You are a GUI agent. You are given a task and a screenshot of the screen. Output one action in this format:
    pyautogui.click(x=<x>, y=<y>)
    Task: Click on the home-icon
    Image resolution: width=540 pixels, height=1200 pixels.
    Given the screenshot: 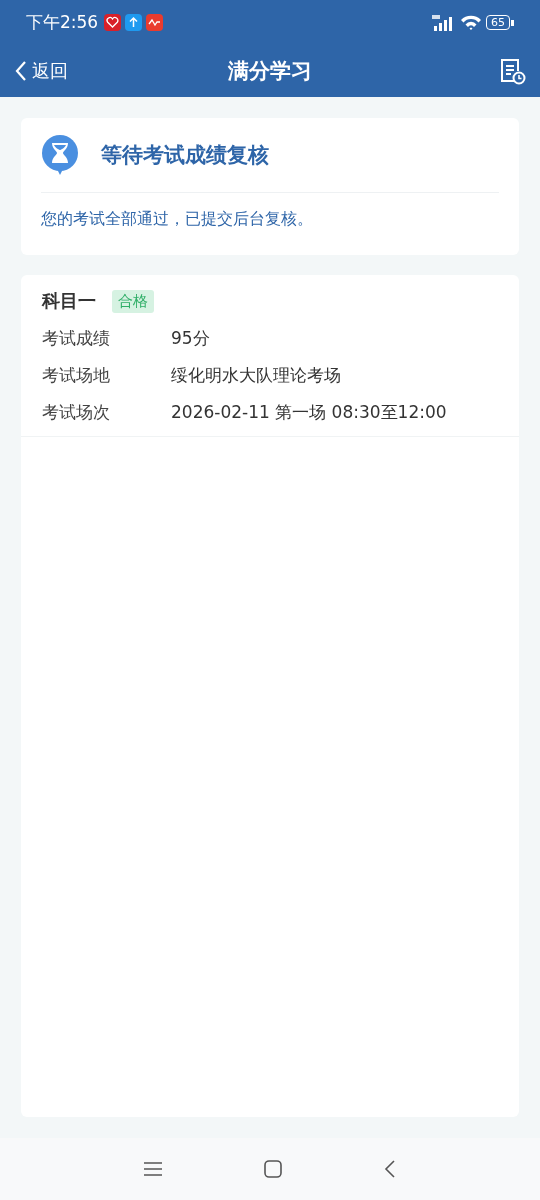 What is the action you would take?
    pyautogui.click(x=273, y=1169)
    